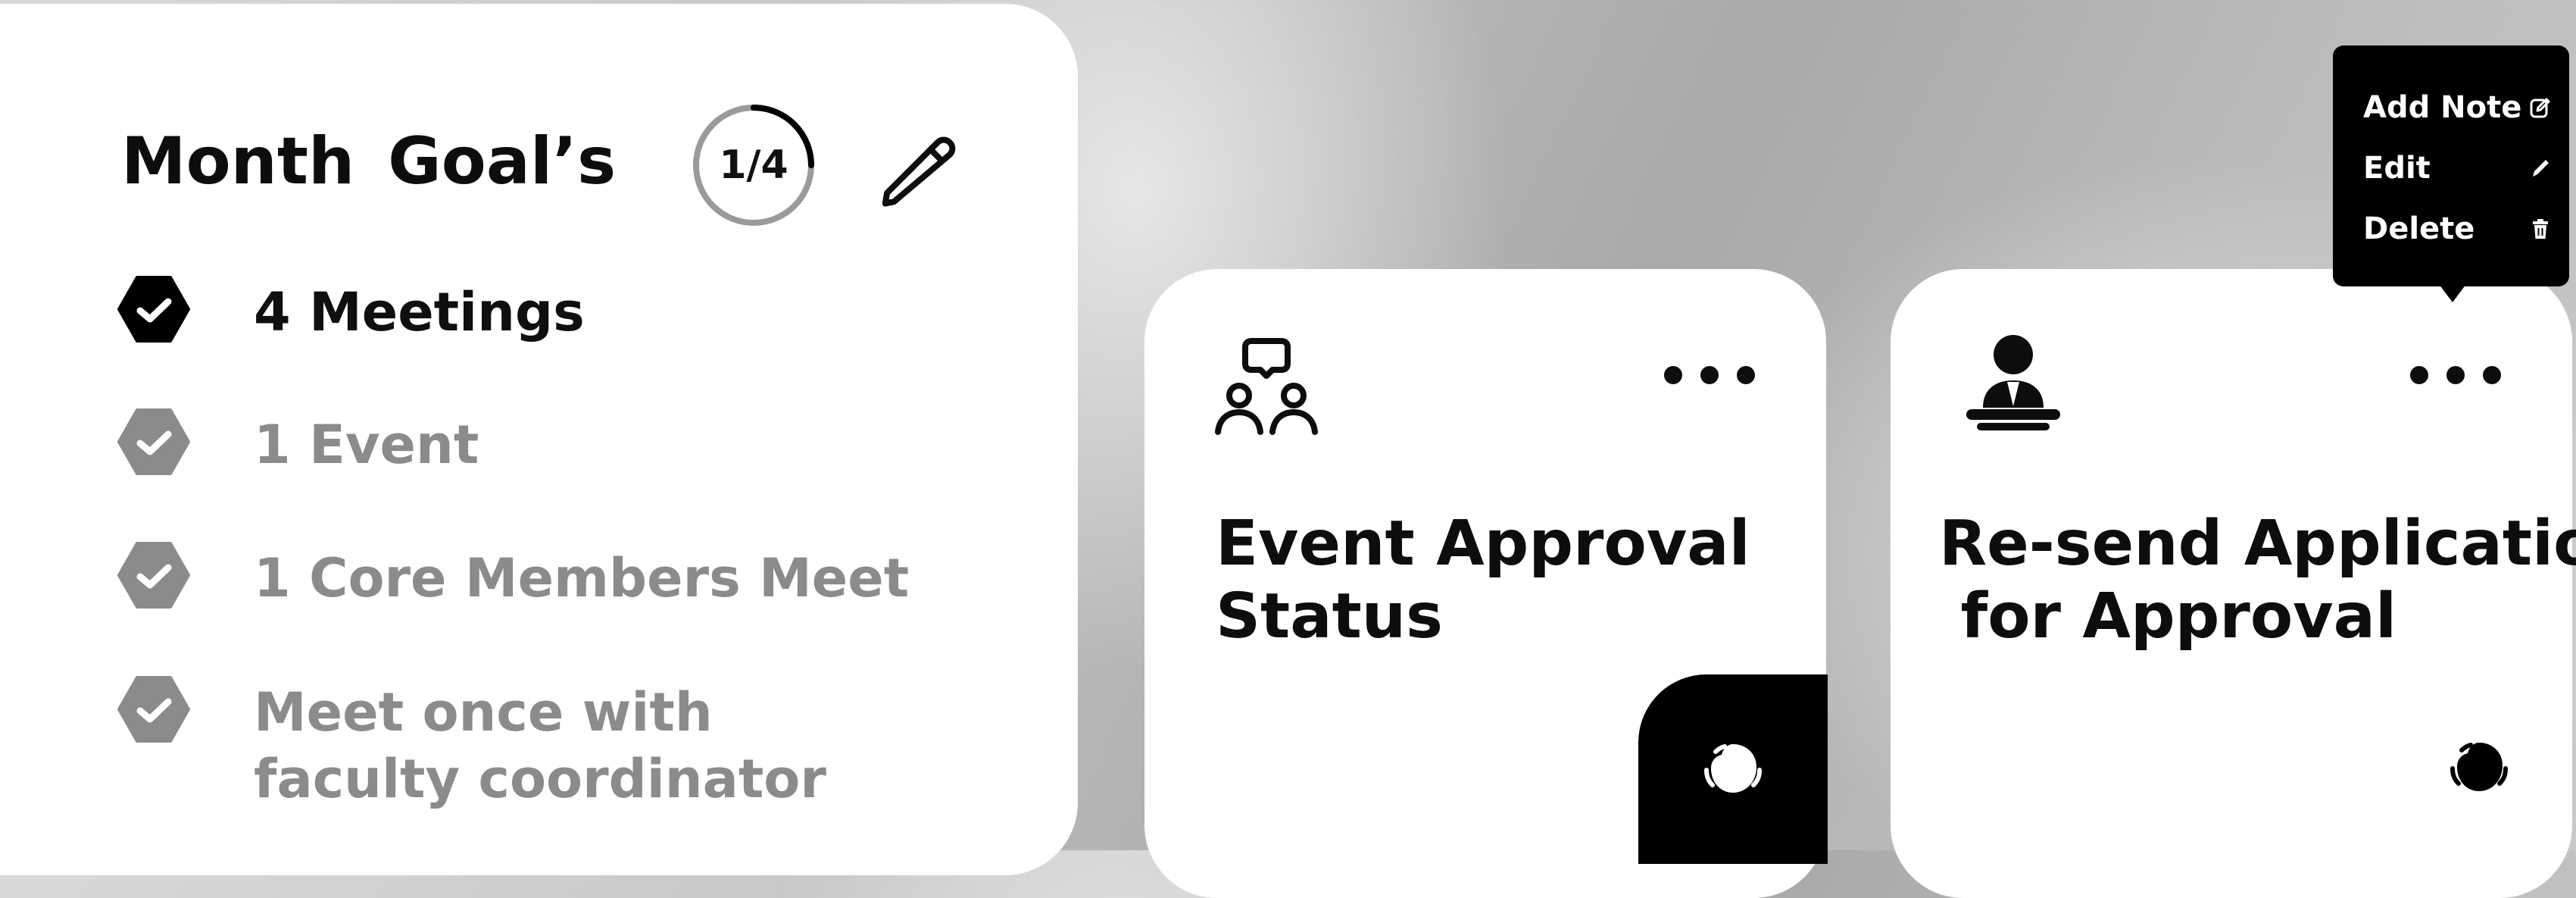  What do you see at coordinates (582, 578) in the screenshot?
I see `goal-label: 1 Core Members Meet` at bounding box center [582, 578].